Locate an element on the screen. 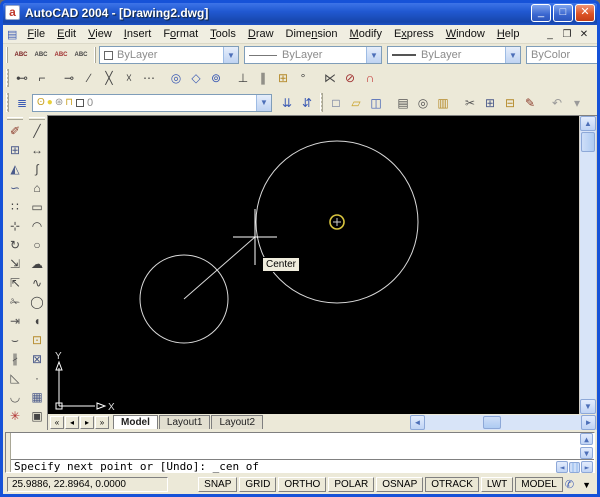 The height and width of the screenshot is (497, 600). copy-object-button: ⊞ is located at coordinates (15, 149).